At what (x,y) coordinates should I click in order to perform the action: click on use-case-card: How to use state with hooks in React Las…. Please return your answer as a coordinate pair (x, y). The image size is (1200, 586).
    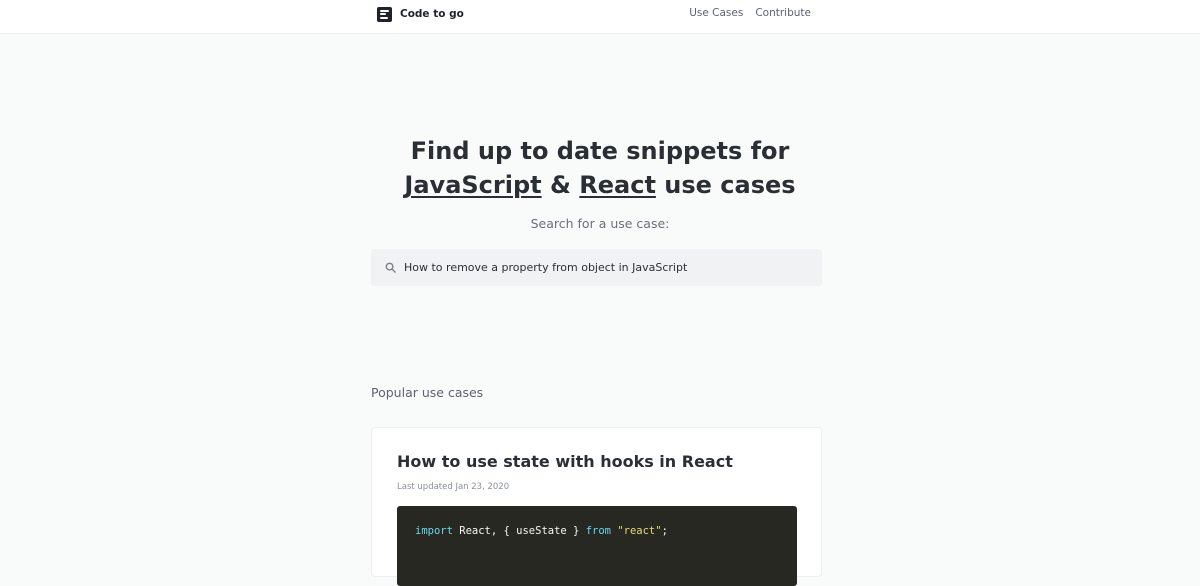
    Looking at the image, I should click on (596, 506).